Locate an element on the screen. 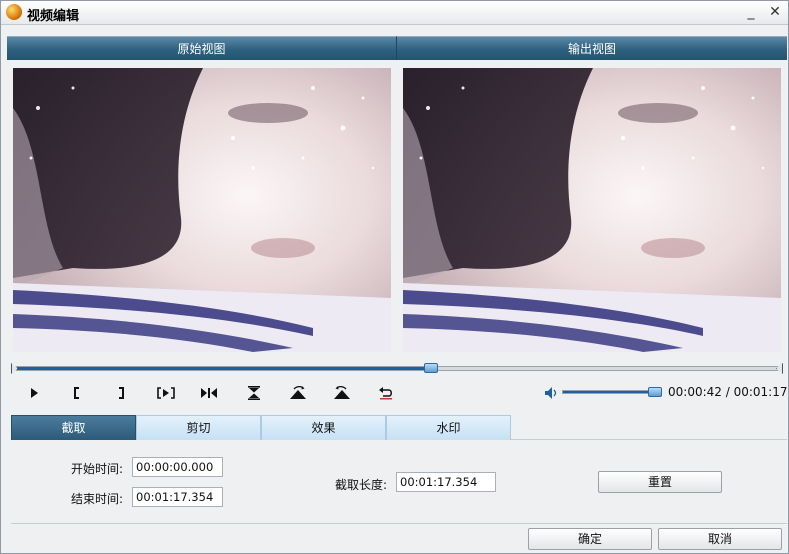  volume-thumb is located at coordinates (655, 392).